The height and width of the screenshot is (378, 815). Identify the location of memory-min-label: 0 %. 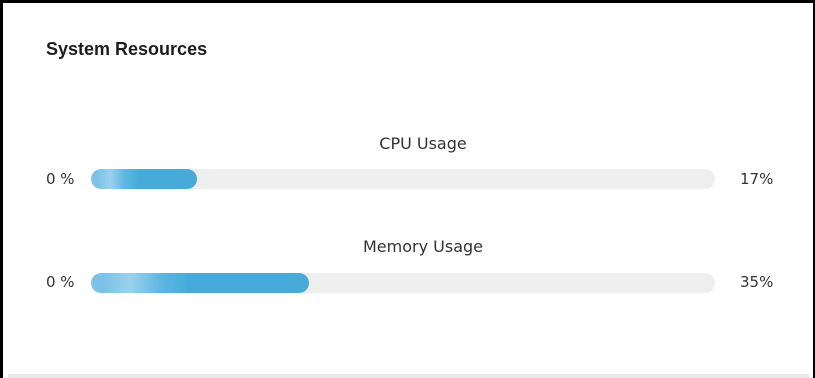
(60, 282).